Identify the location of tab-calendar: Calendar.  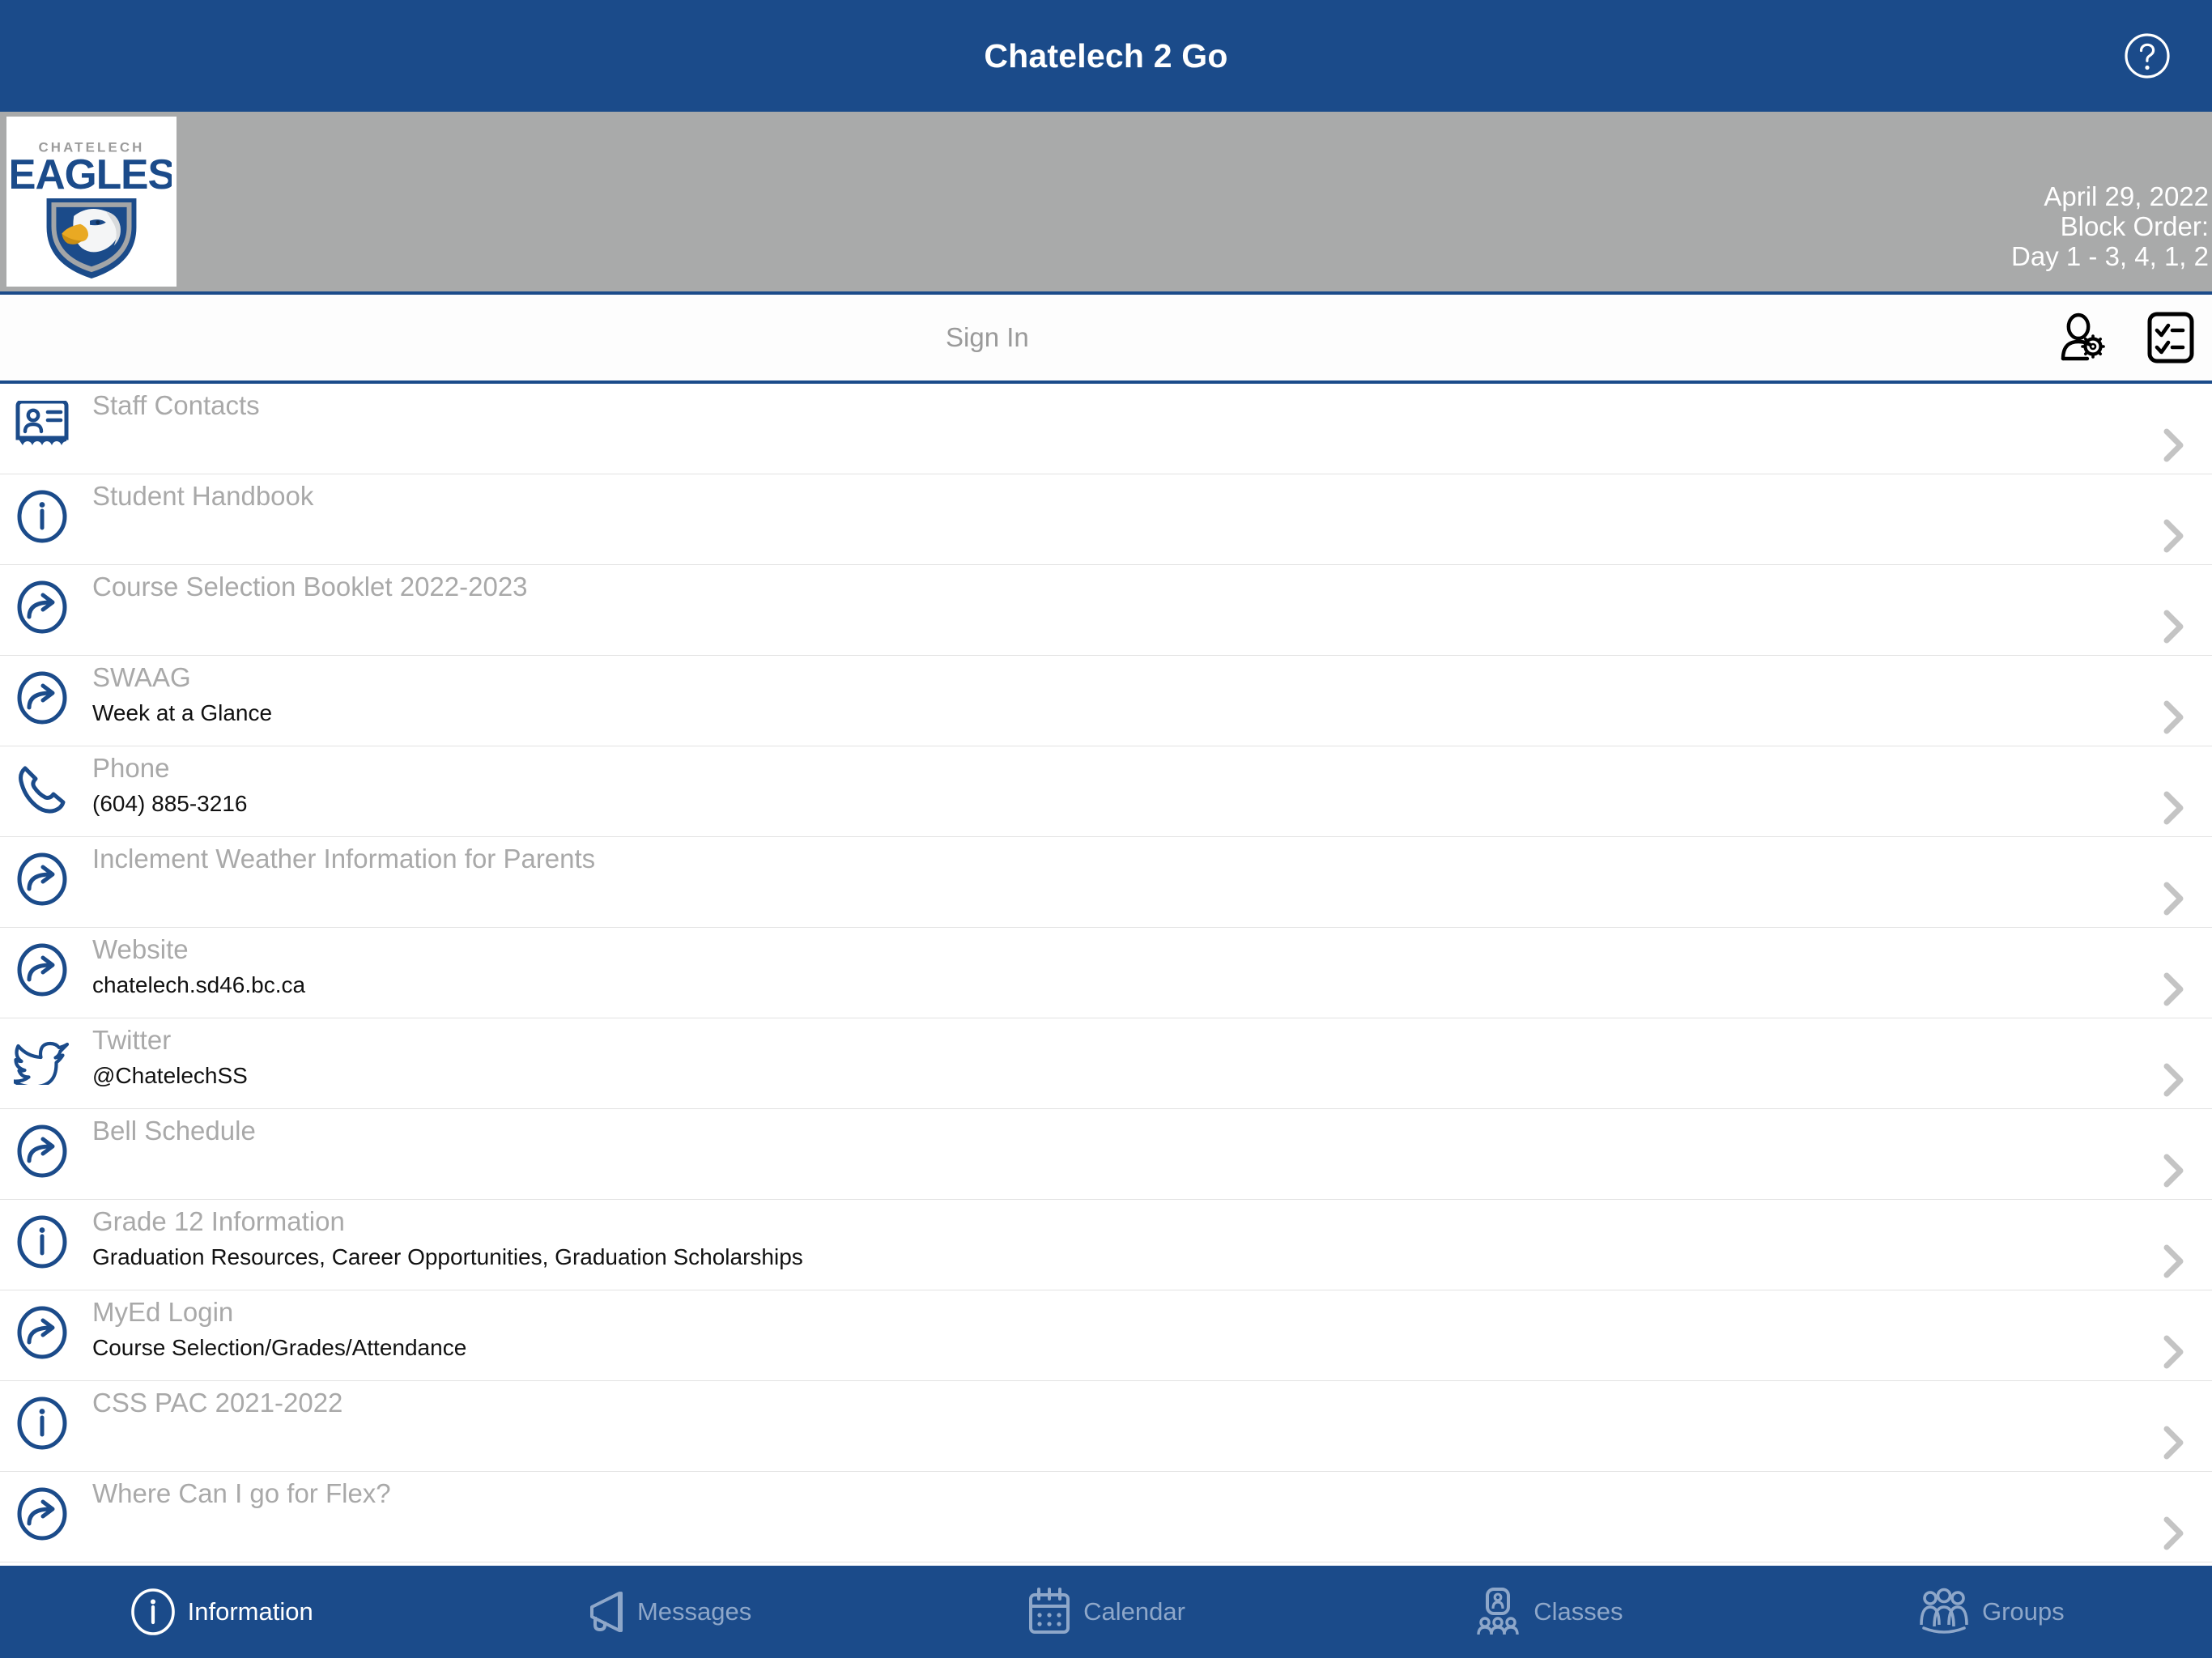
(1106, 1612).